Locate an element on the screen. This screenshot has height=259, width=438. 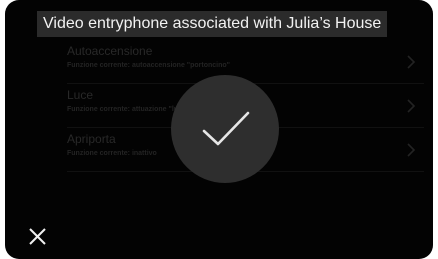
checkmark-icon is located at coordinates (226, 128).